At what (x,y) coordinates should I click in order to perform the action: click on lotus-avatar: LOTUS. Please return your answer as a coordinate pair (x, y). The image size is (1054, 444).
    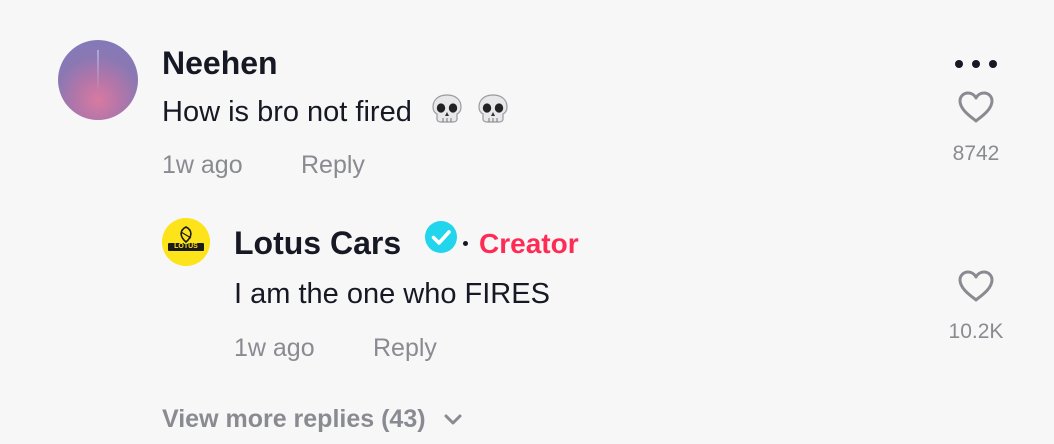
    Looking at the image, I should click on (186, 242).